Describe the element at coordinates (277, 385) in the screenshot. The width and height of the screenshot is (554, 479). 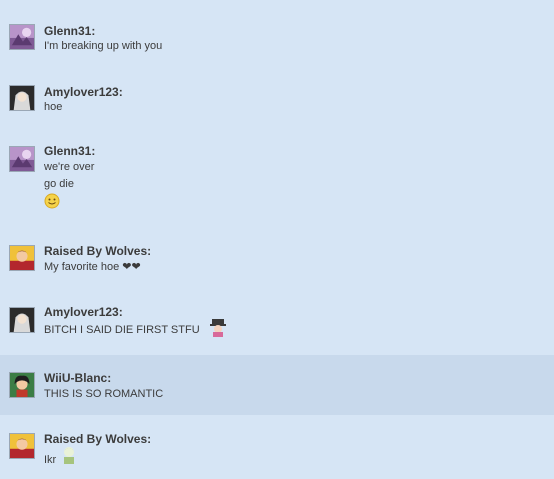
I see `chat-message-highlighted: WiiU-Blanc: THIS IS SO ROMANTIC` at that location.